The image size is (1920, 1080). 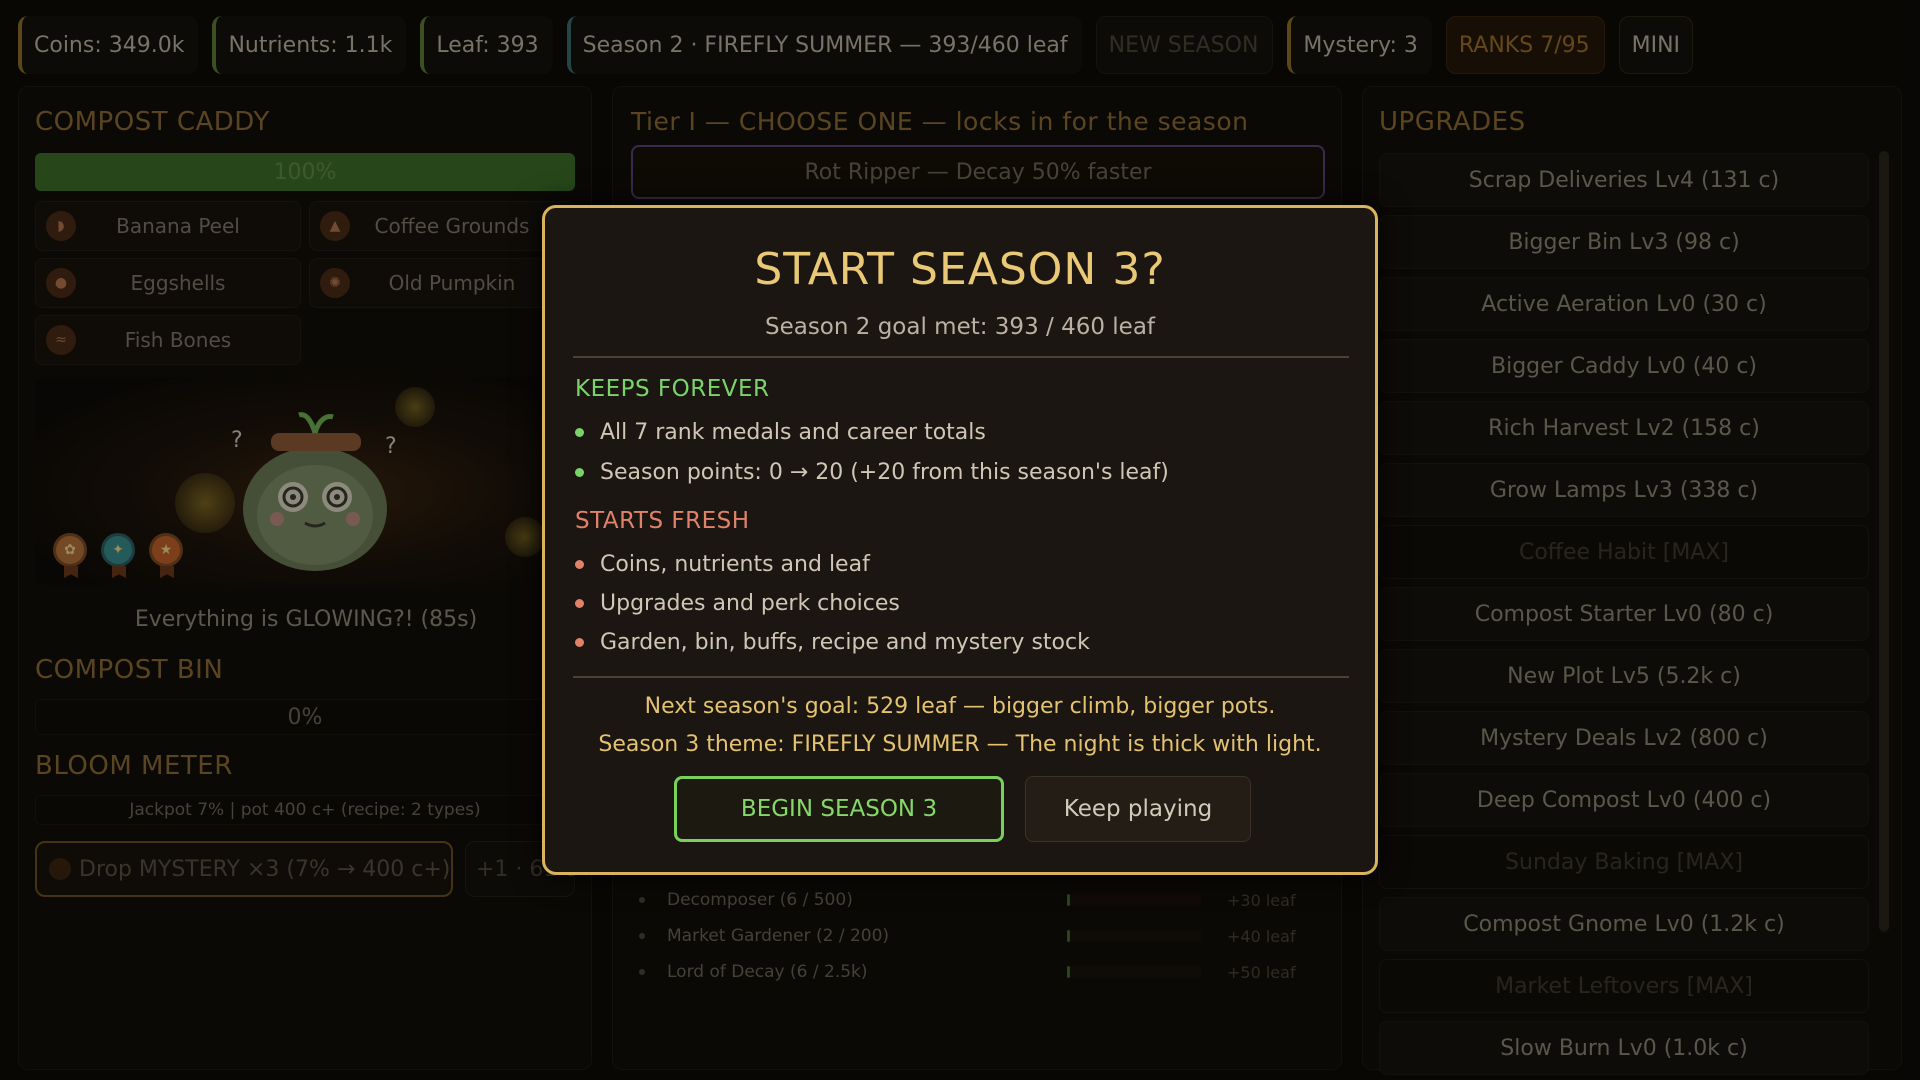 I want to click on keeps-forever-heading: KEEPS FOREVER, so click(x=672, y=389).